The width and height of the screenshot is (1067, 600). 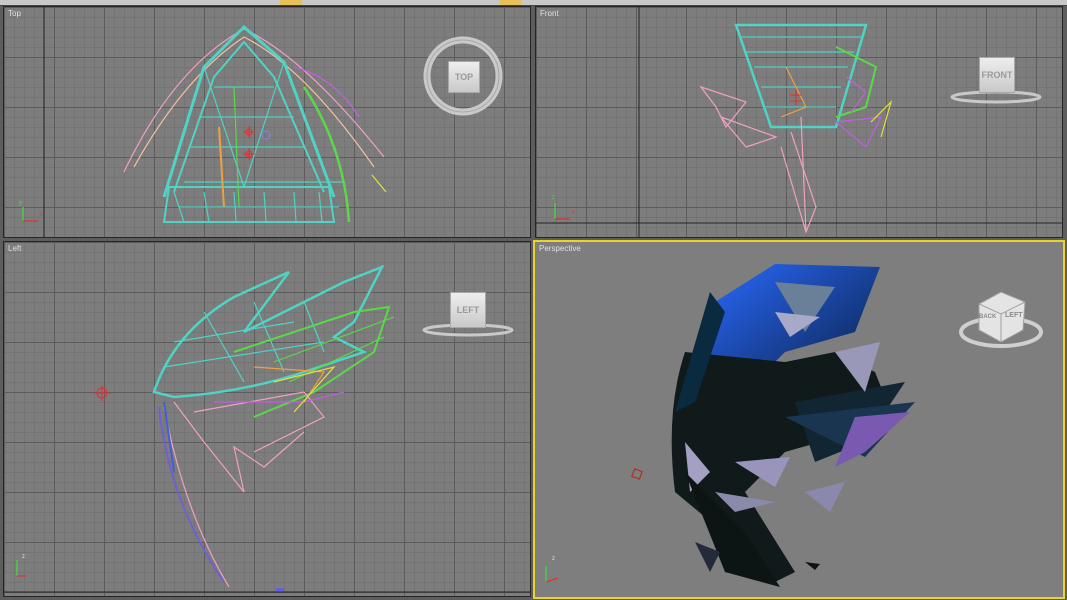 What do you see at coordinates (997, 75) in the screenshot?
I see `navcube-face-label: FRONT` at bounding box center [997, 75].